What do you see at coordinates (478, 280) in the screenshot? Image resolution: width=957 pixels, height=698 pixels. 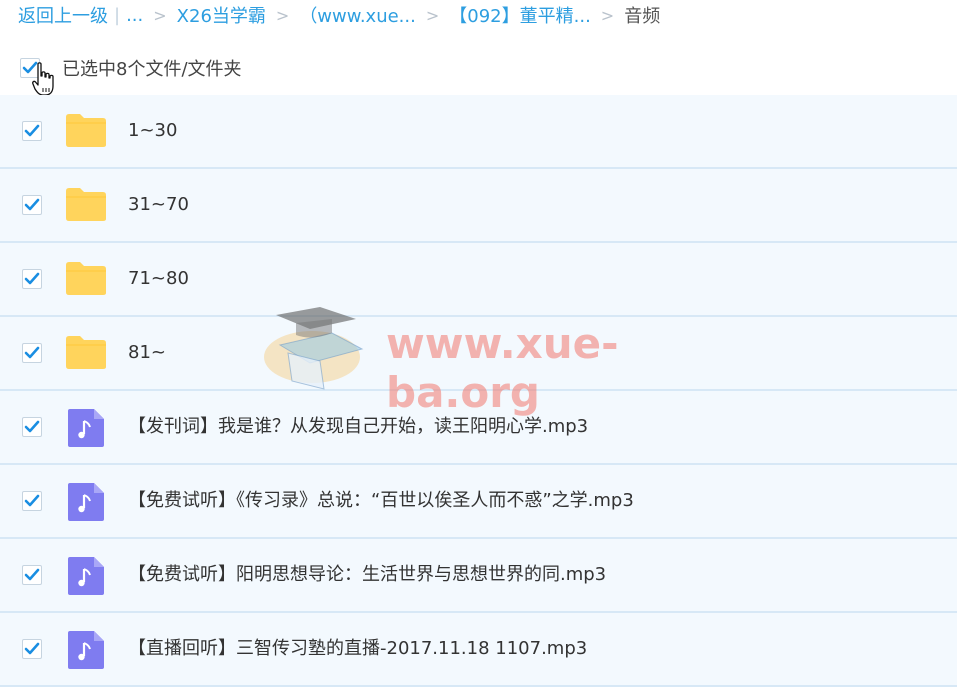 I see `file-row: 71~80` at bounding box center [478, 280].